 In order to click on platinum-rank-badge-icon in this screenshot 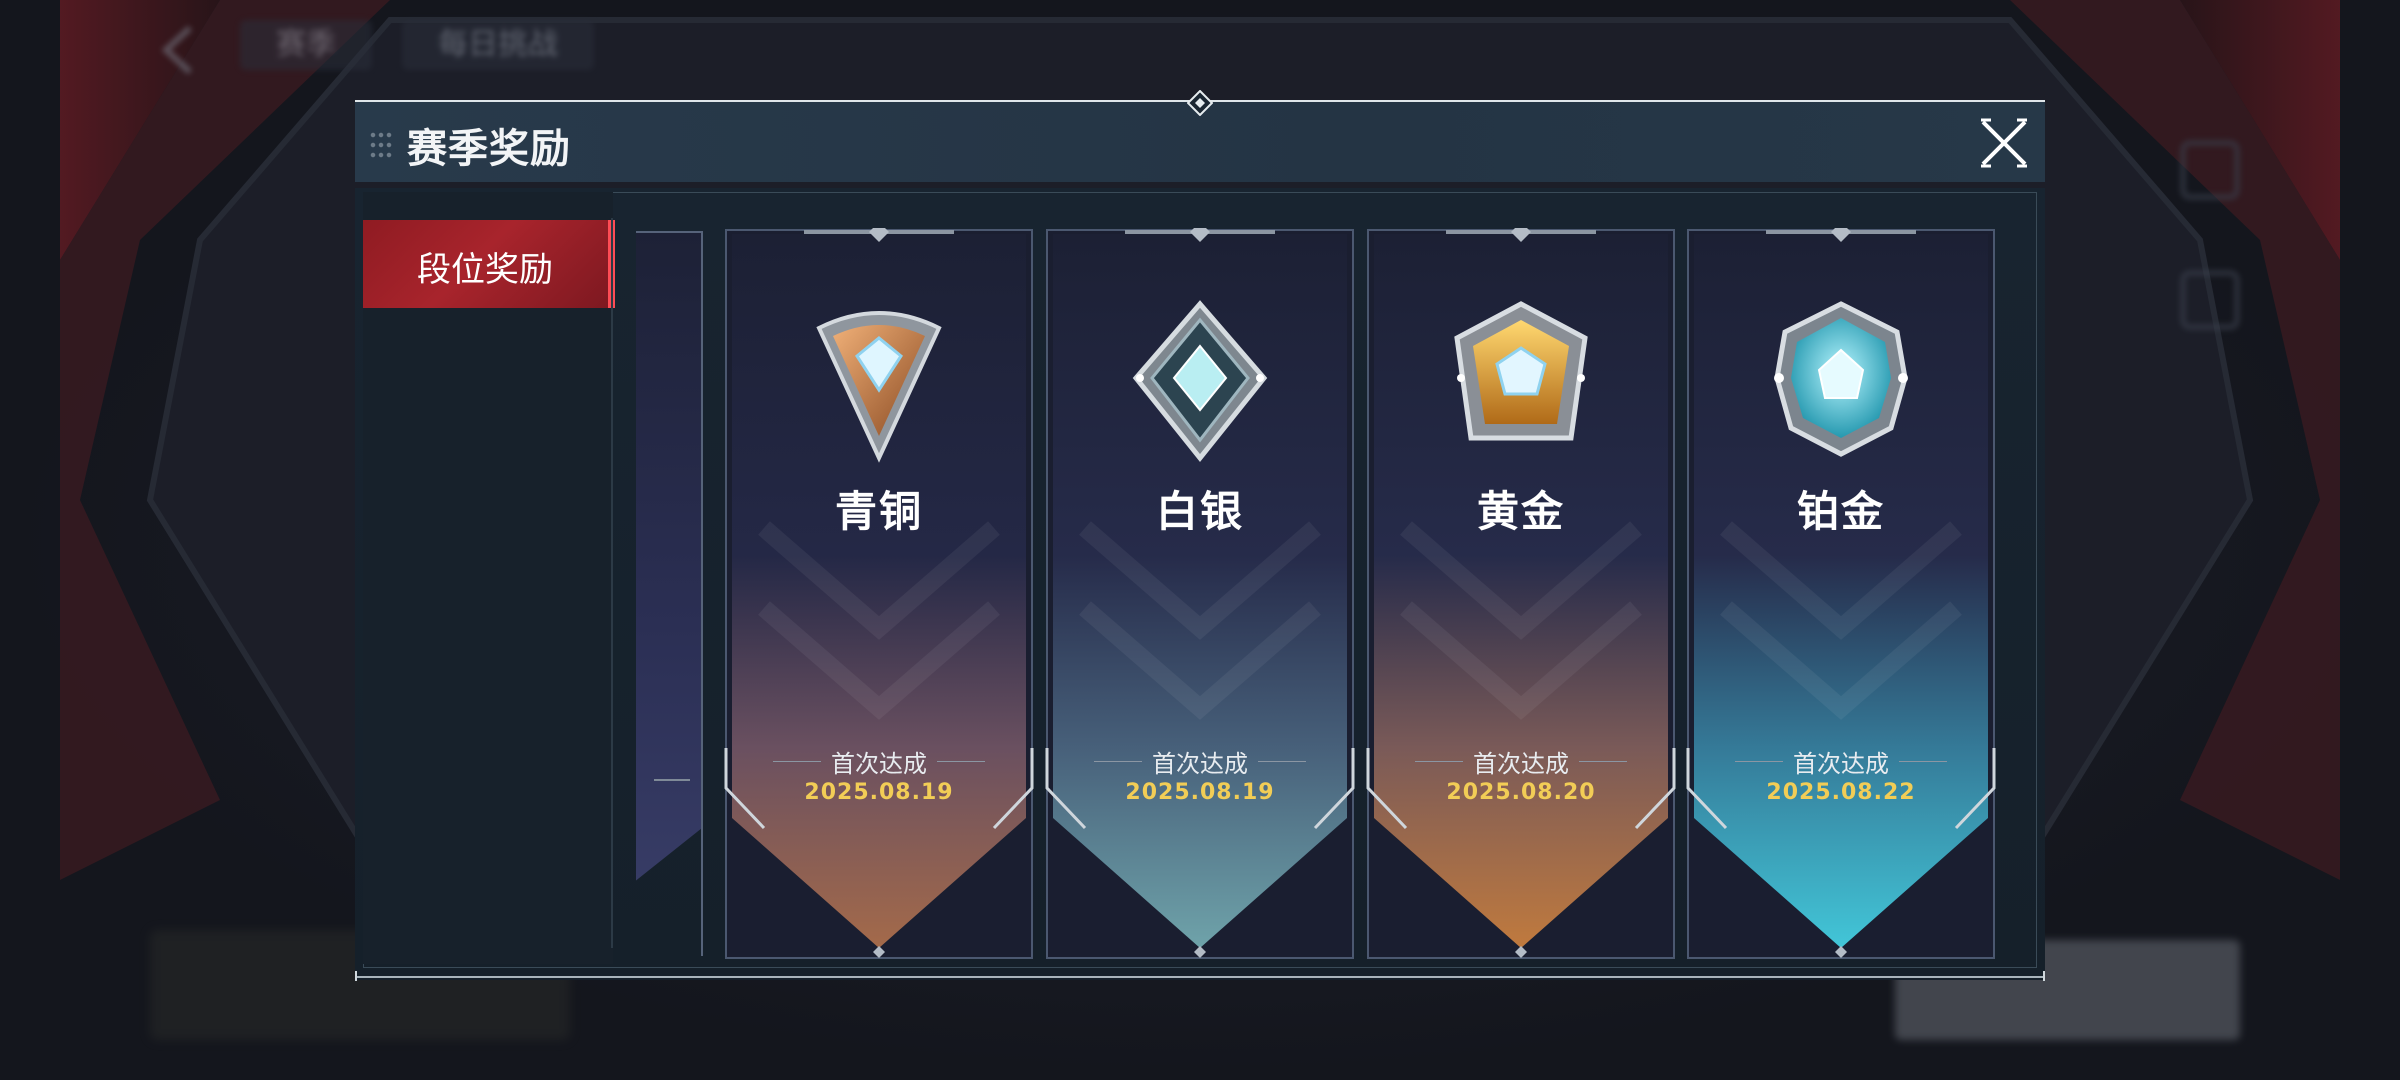, I will do `click(1841, 379)`.